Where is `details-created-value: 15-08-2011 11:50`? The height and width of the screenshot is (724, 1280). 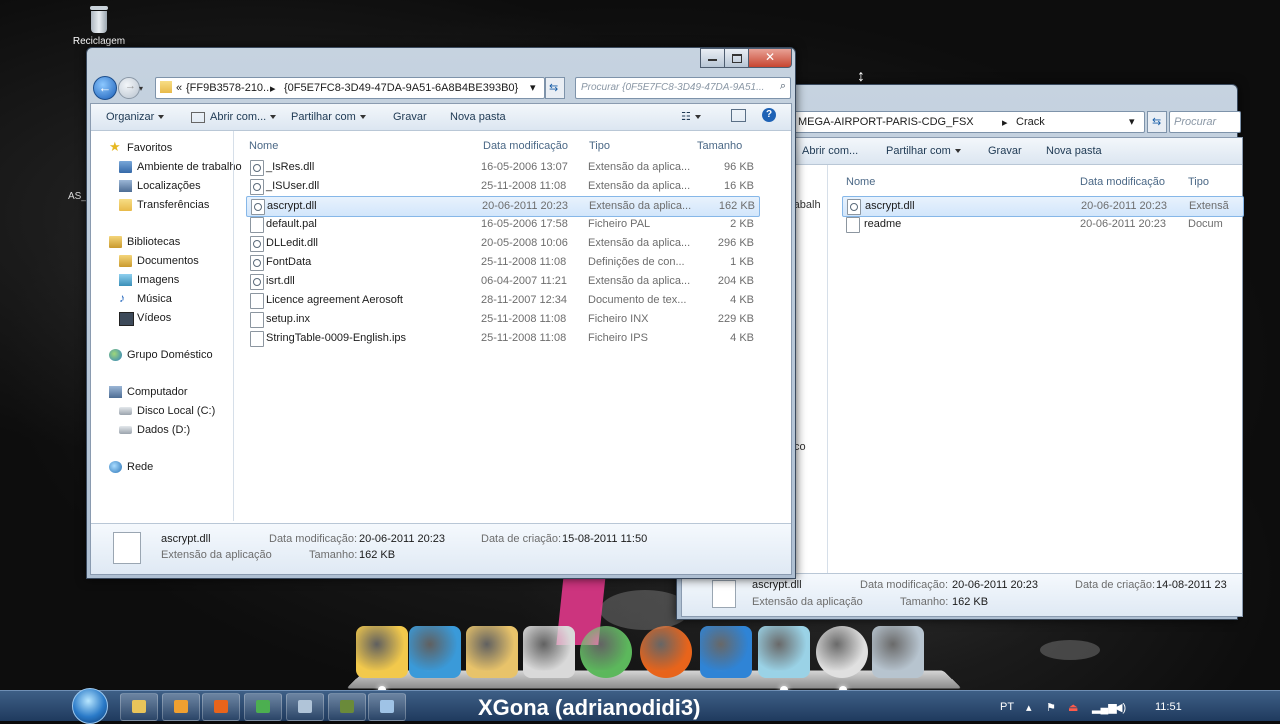 details-created-value: 15-08-2011 11:50 is located at coordinates (605, 539).